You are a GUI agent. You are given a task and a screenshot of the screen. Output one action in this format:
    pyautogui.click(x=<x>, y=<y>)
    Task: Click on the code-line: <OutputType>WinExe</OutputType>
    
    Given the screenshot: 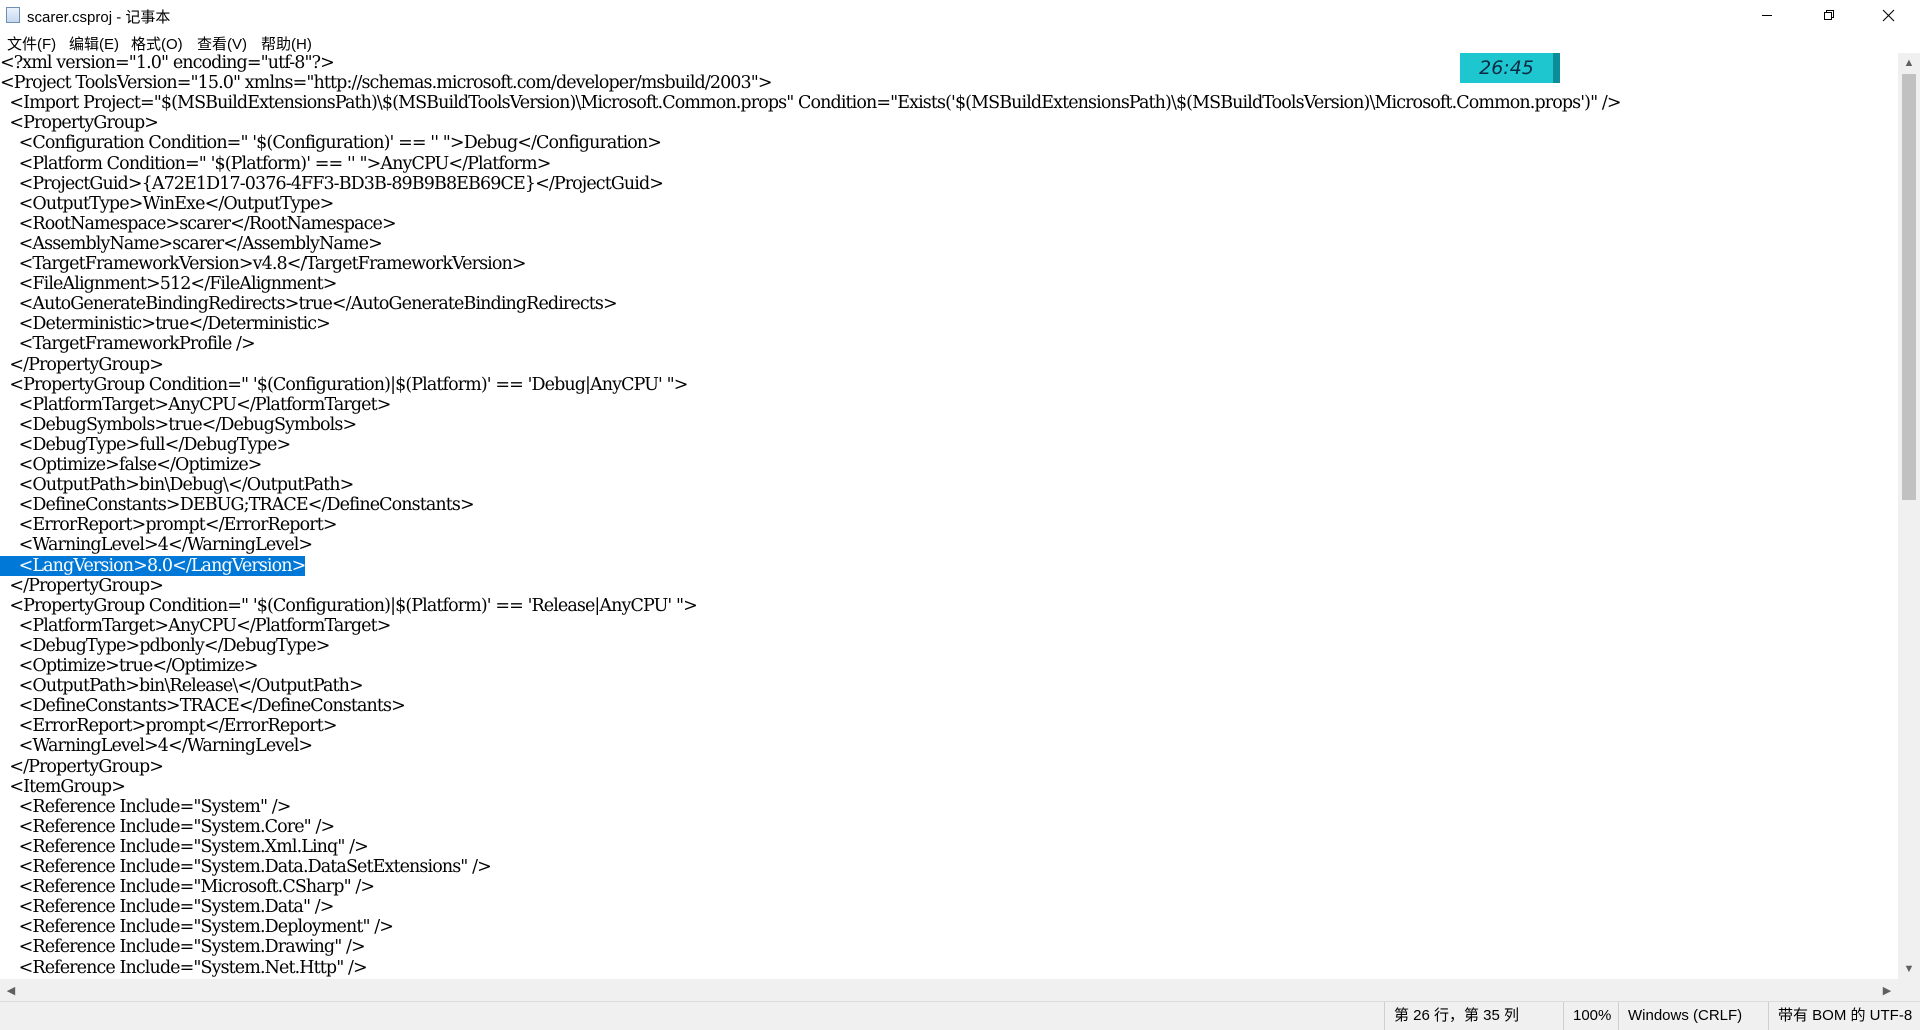 What is the action you would take?
    pyautogui.click(x=167, y=203)
    